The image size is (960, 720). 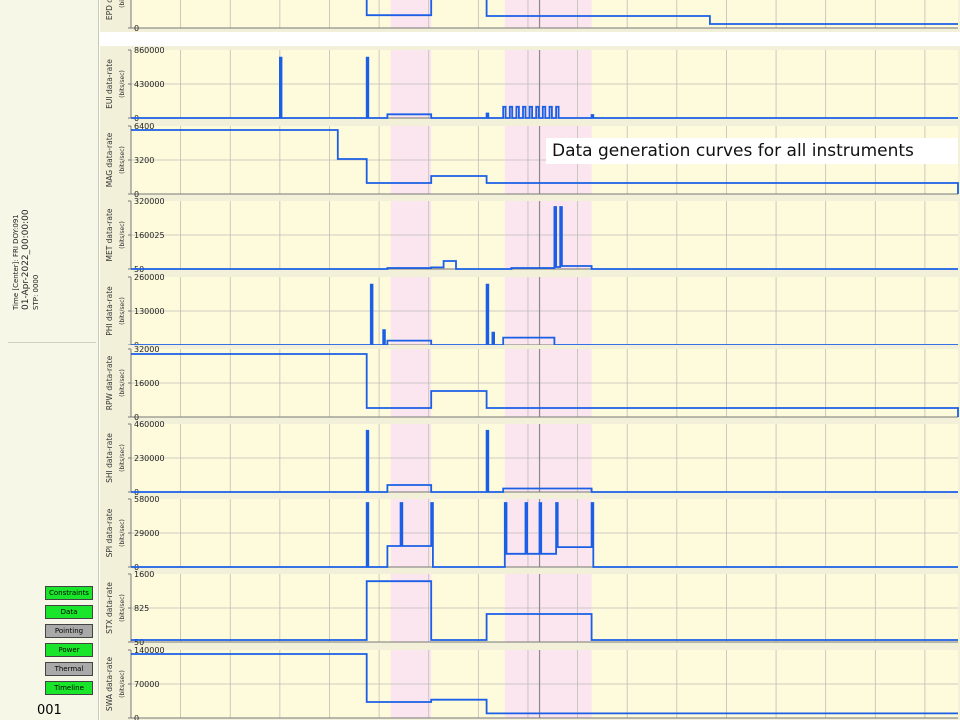 What do you see at coordinates (109, 608) in the screenshot?
I see `y-axis-label: STX data-rate` at bounding box center [109, 608].